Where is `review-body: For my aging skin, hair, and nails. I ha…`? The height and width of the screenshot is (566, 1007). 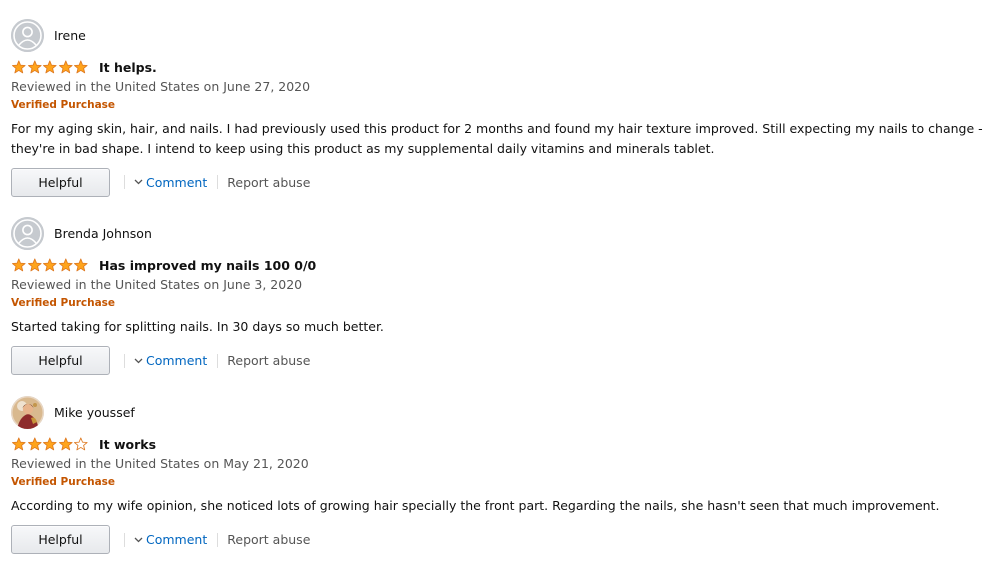 review-body: For my aging skin, hair, and nails. I ha… is located at coordinates (497, 138).